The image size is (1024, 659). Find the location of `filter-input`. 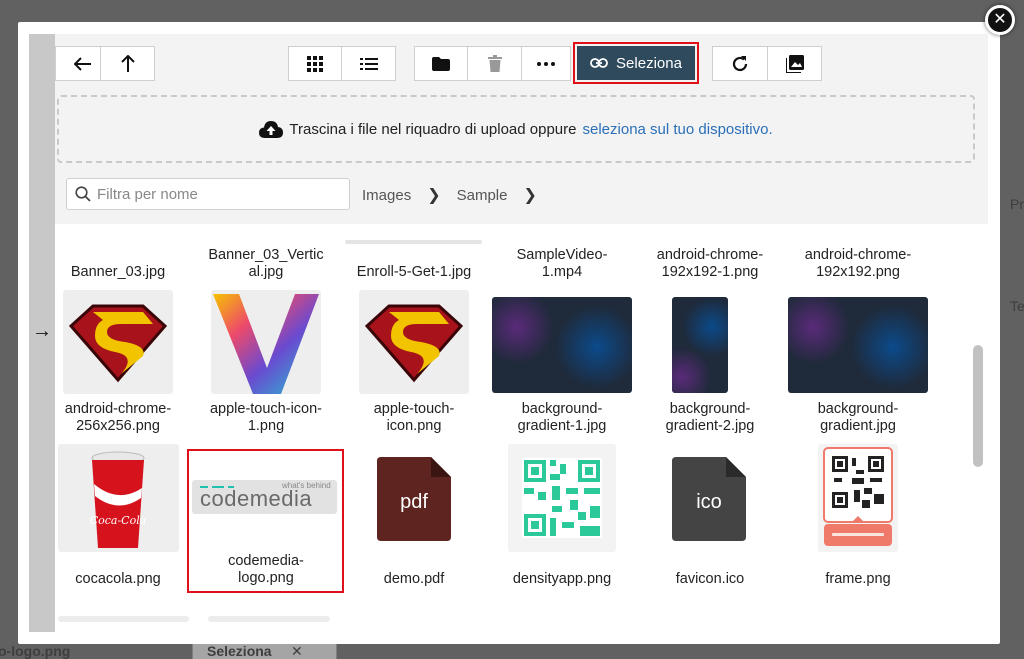

filter-input is located at coordinates (217, 194).